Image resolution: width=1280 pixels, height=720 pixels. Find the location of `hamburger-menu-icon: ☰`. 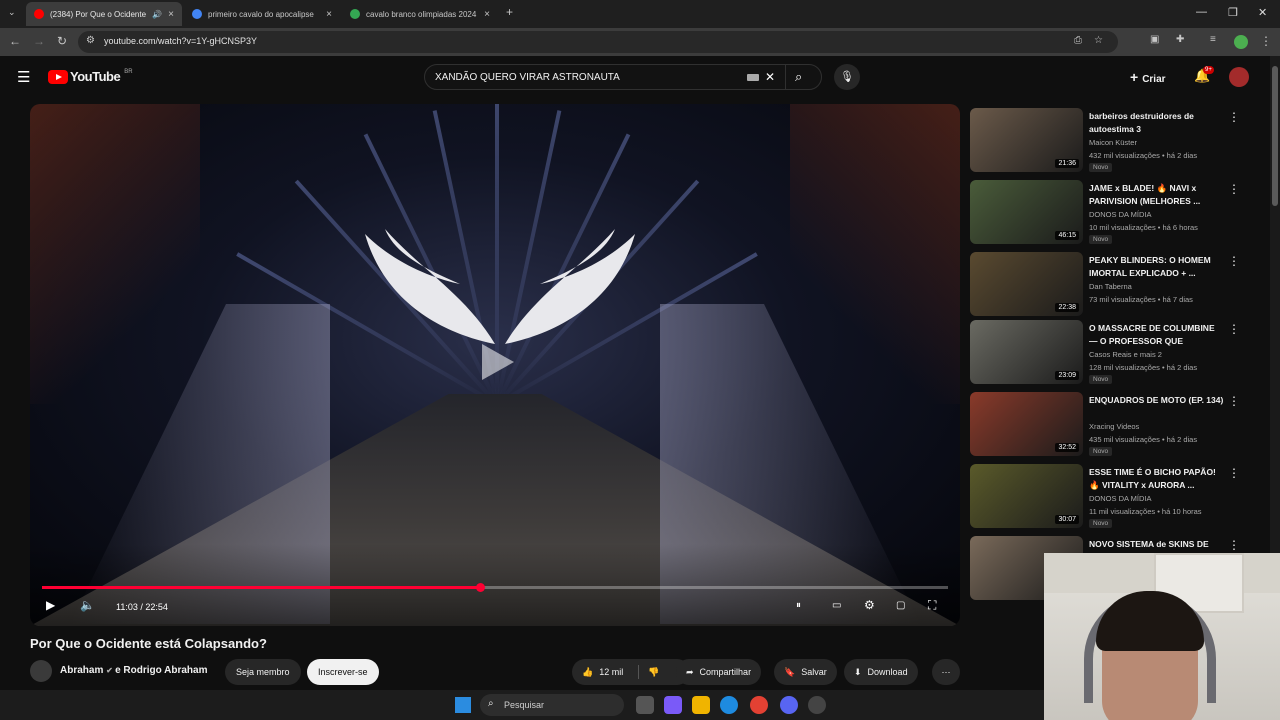

hamburger-menu-icon: ☰ is located at coordinates (23, 77).